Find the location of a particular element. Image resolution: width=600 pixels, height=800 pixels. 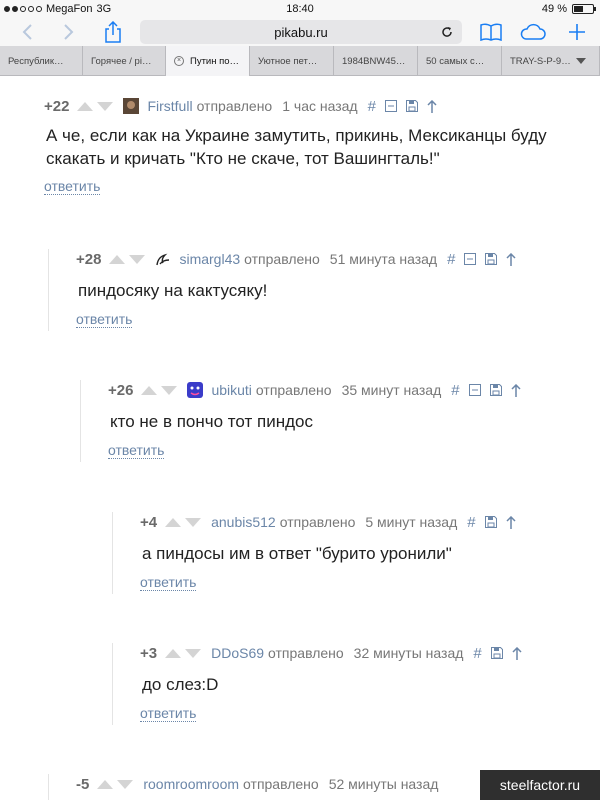

tabs-overflow-icon is located at coordinates (581, 61).